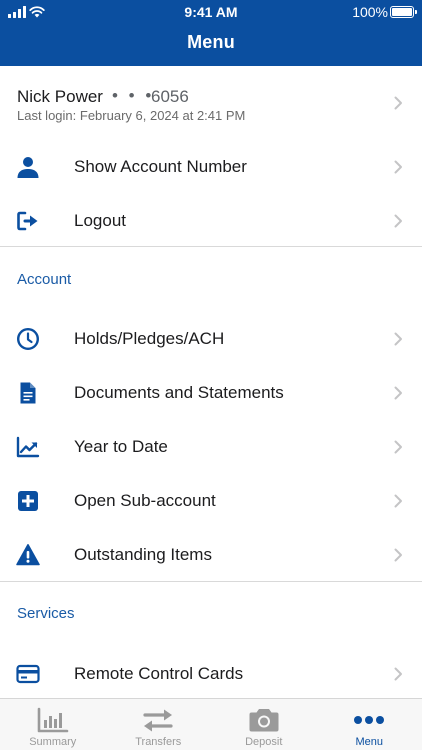 This screenshot has height=750, width=422. Describe the element at coordinates (27, 221) in the screenshot. I see `logout-icon` at that location.